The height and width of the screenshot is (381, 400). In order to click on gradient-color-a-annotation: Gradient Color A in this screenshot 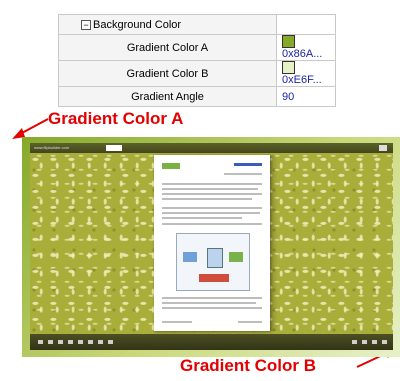, I will do `click(116, 118)`.